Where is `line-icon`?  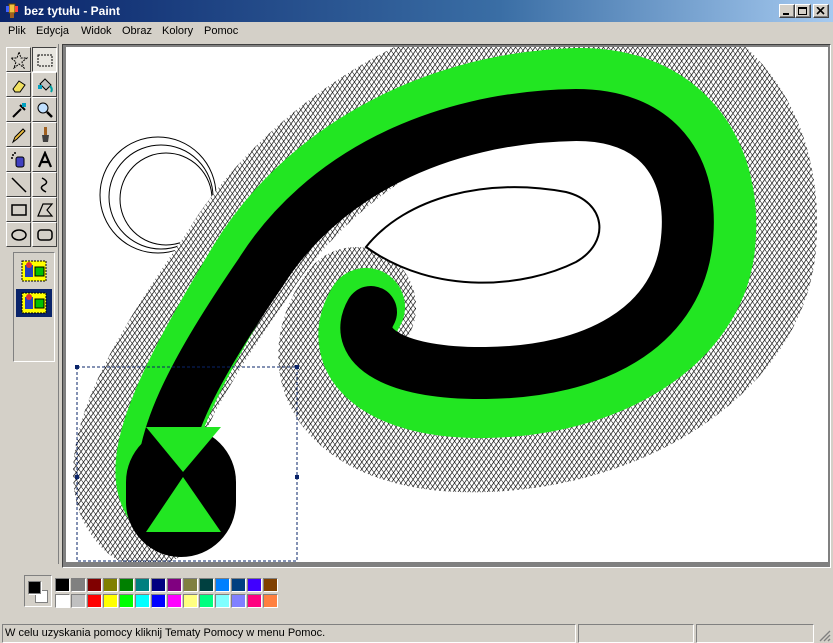 line-icon is located at coordinates (19, 185).